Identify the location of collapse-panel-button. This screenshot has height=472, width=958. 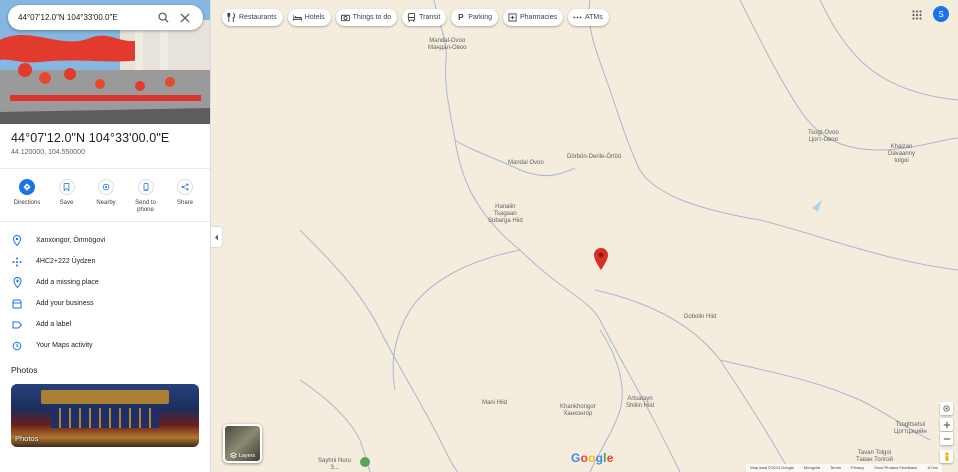
(217, 237).